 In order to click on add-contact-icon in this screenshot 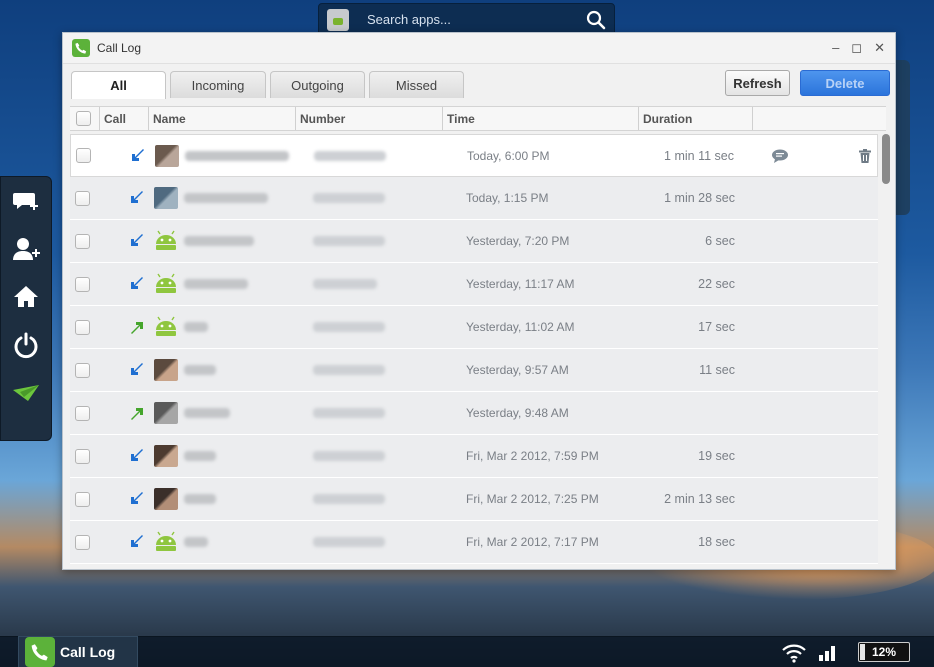, I will do `click(26, 249)`.